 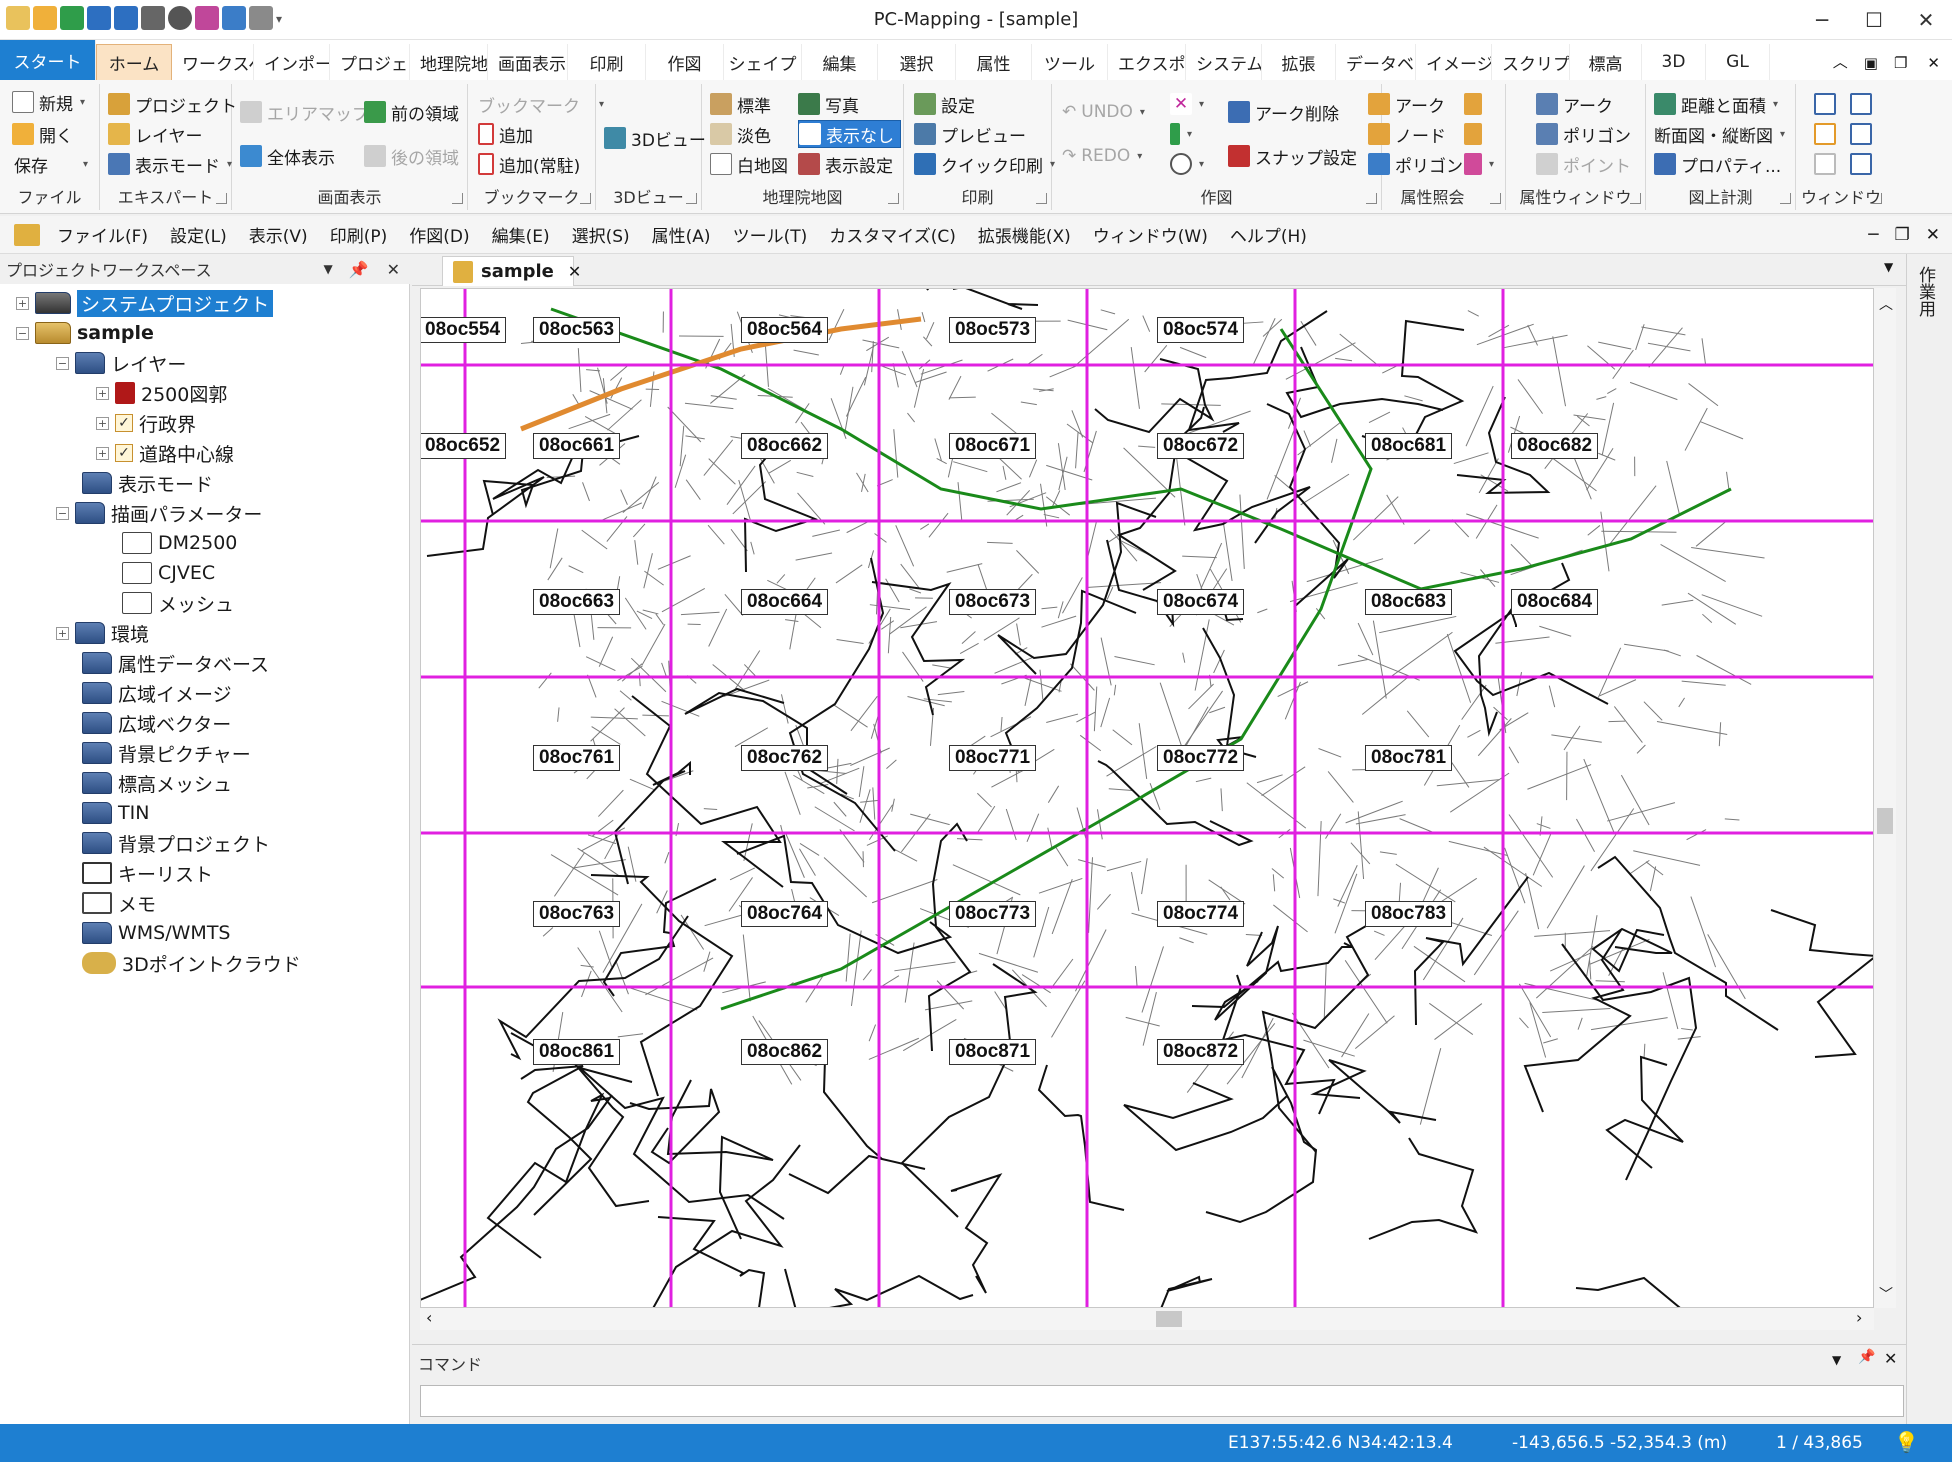 What do you see at coordinates (1674, 62) in the screenshot?
I see `tab-3d: 3D` at bounding box center [1674, 62].